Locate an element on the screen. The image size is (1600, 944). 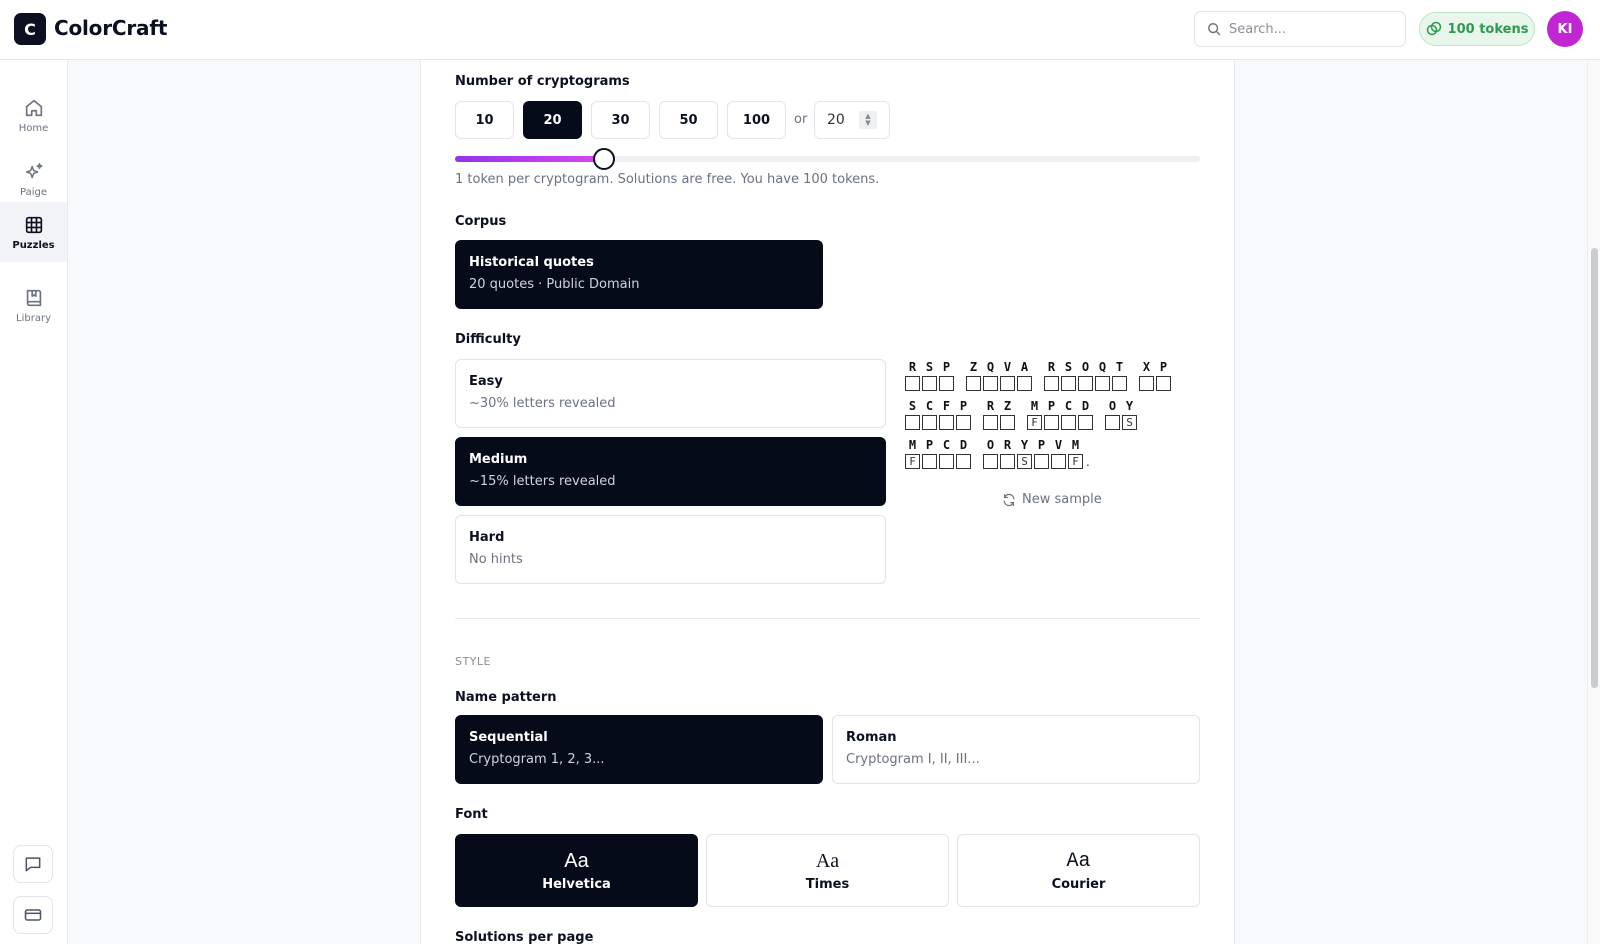
sidebar: Home Paige Puzzles Library is located at coordinates (34, 502).